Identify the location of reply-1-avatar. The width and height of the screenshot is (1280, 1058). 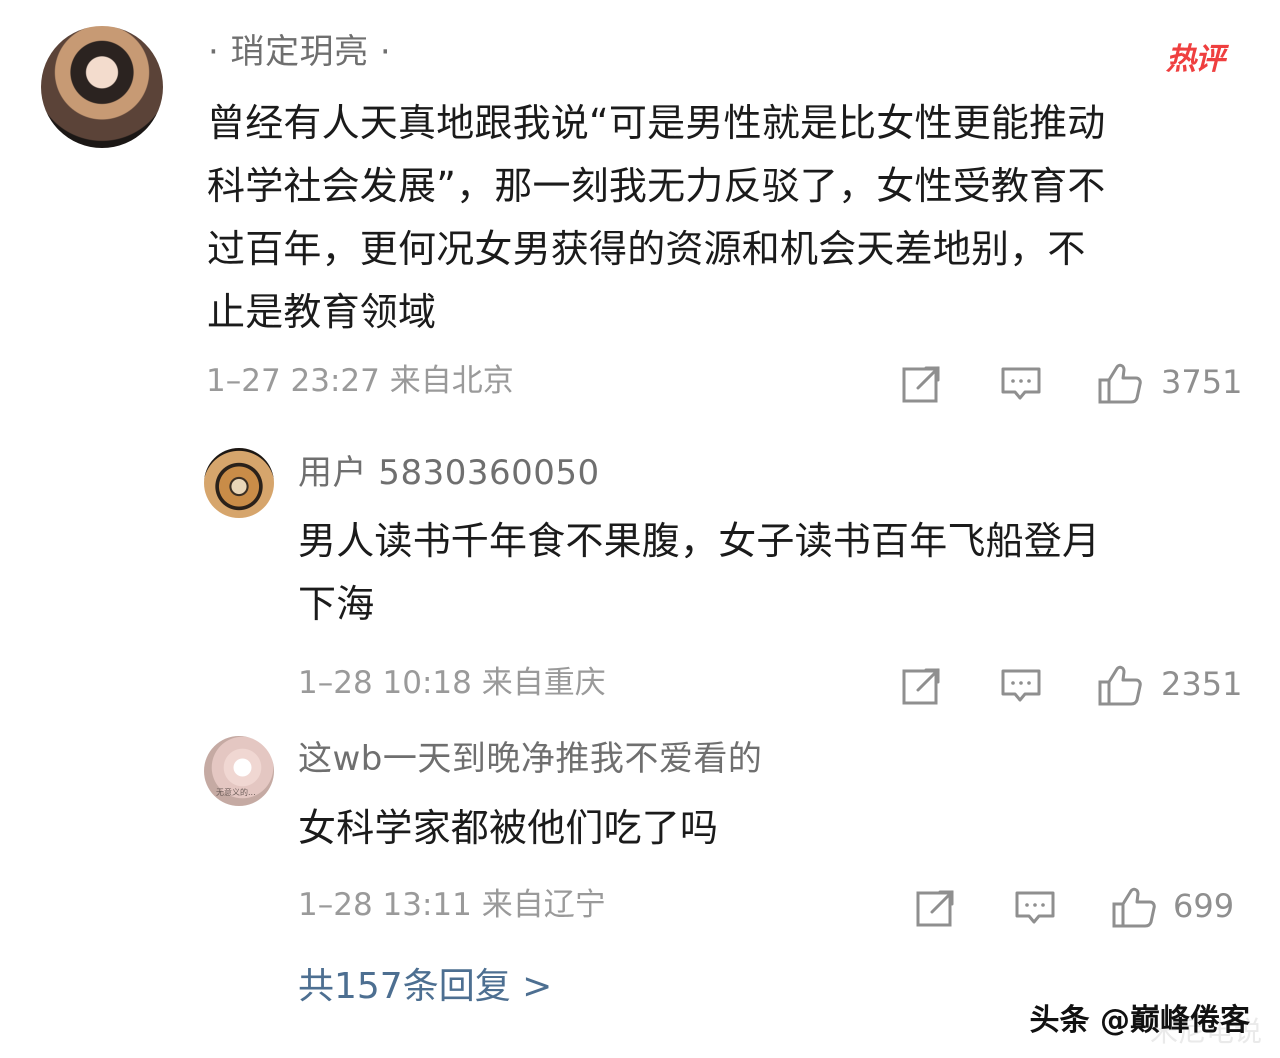
(239, 483).